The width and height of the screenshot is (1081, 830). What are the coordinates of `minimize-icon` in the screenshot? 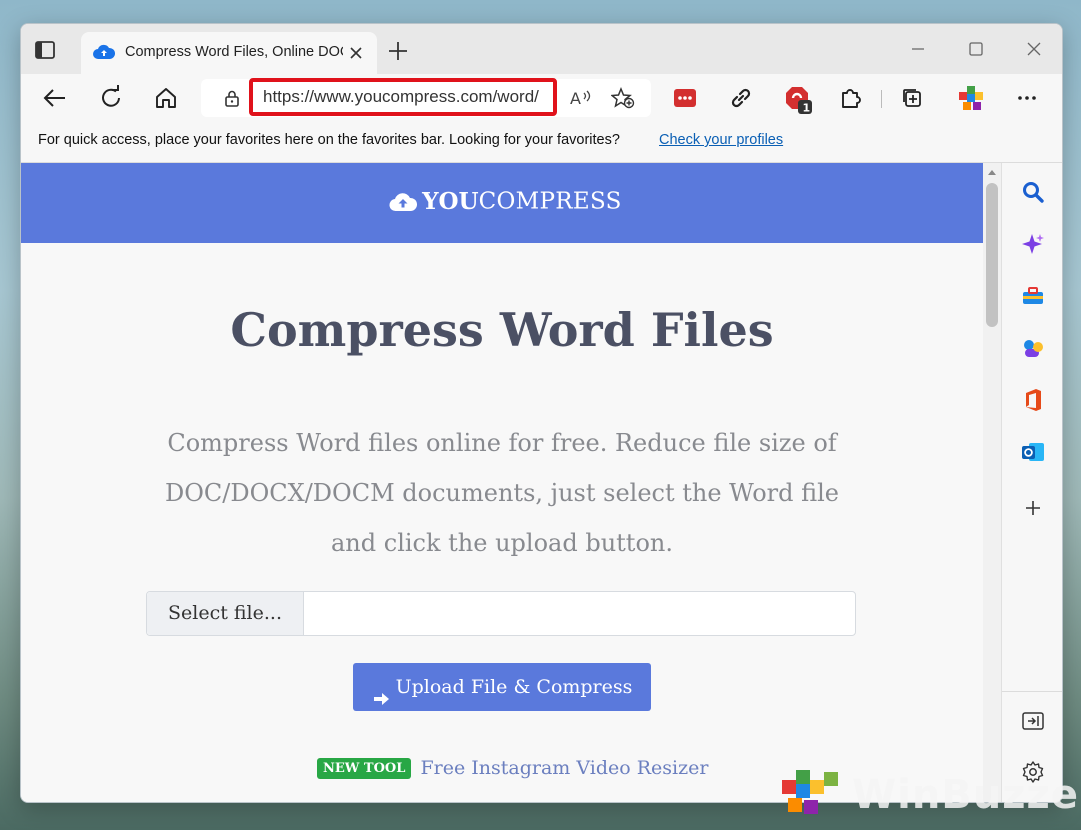 It's located at (918, 49).